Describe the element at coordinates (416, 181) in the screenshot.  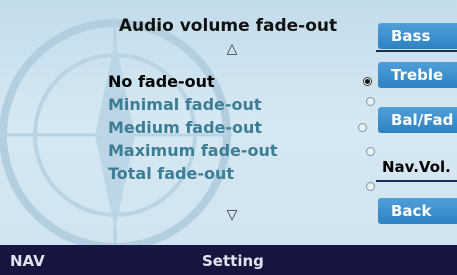
I see `nav-vol-underline` at that location.